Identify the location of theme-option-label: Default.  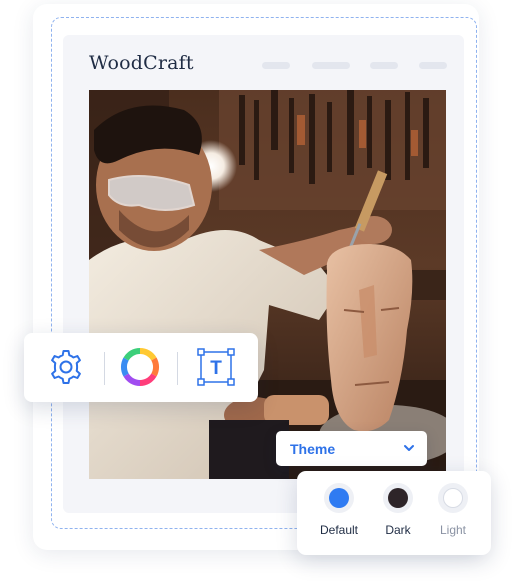
(339, 530).